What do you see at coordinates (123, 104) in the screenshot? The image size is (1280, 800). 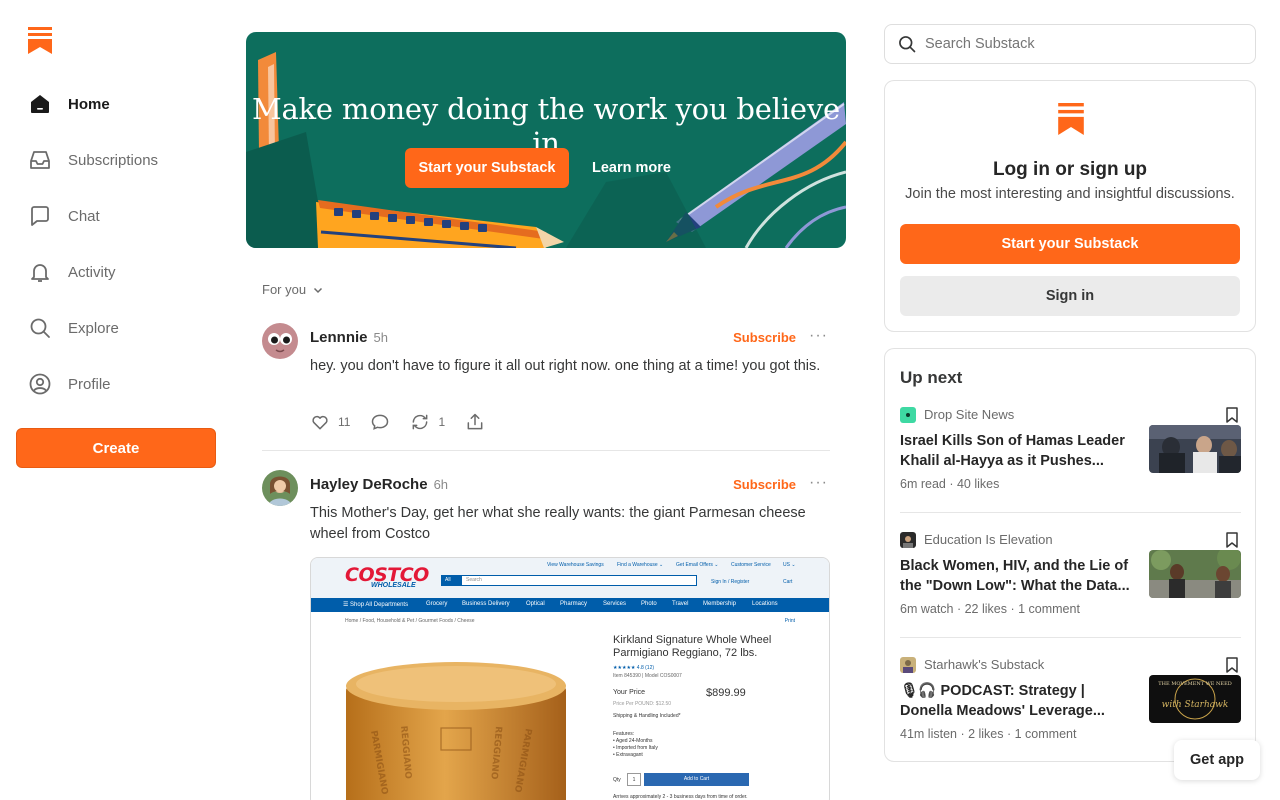 I see `nav-item-home: Home` at bounding box center [123, 104].